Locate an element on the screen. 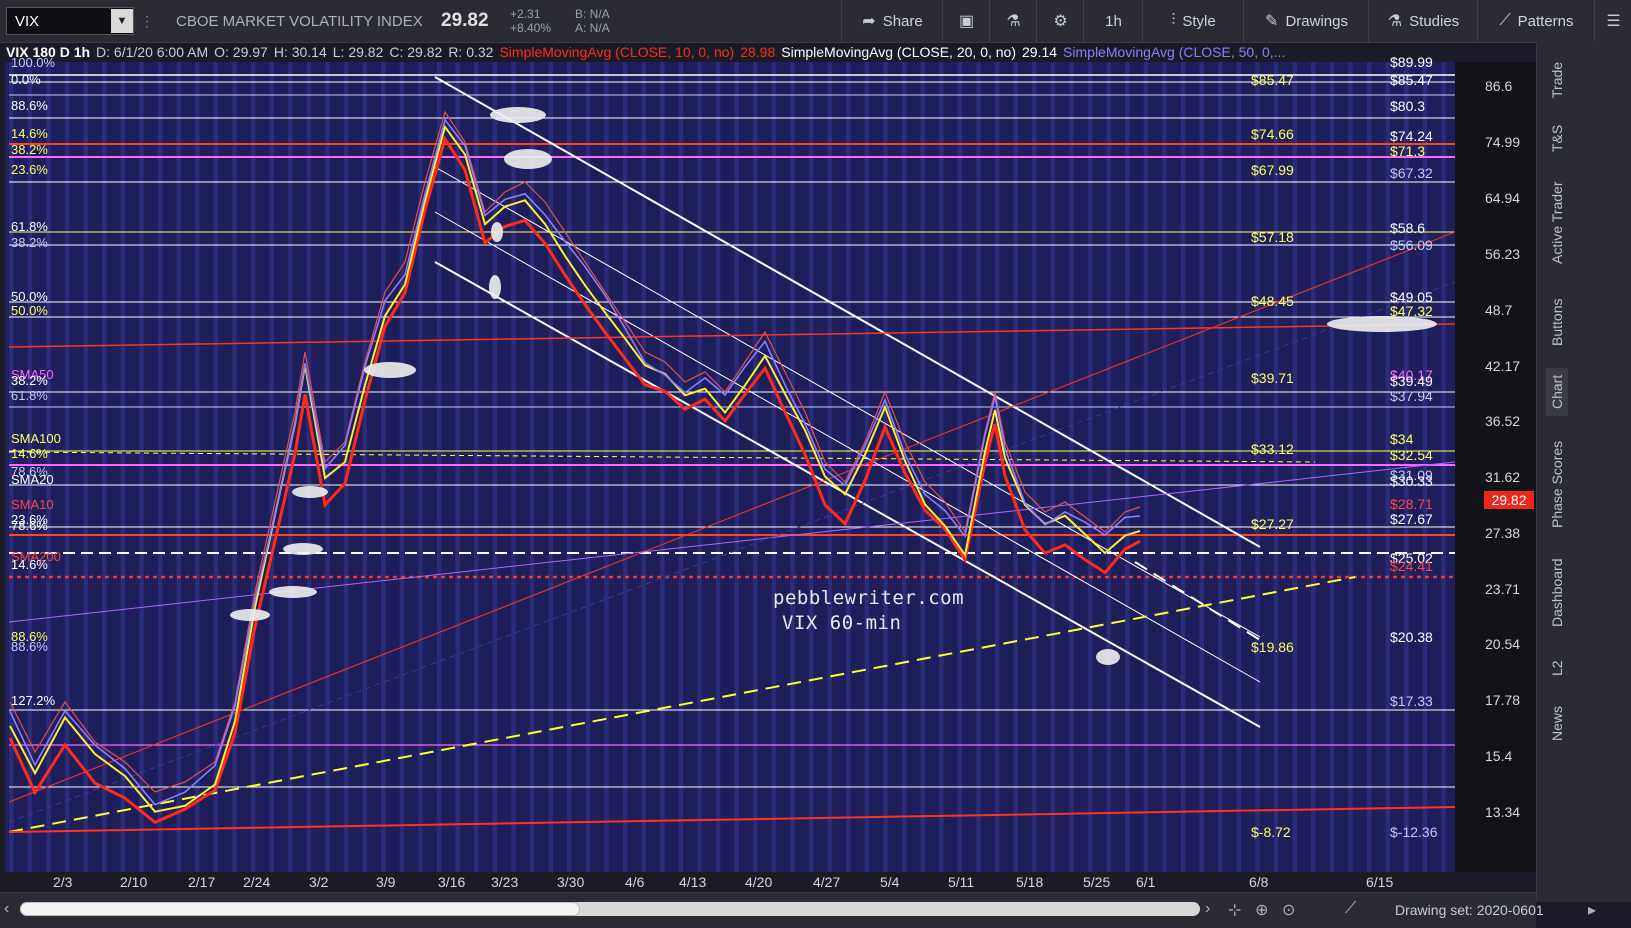  interval-label: 1h is located at coordinates (1113, 21).